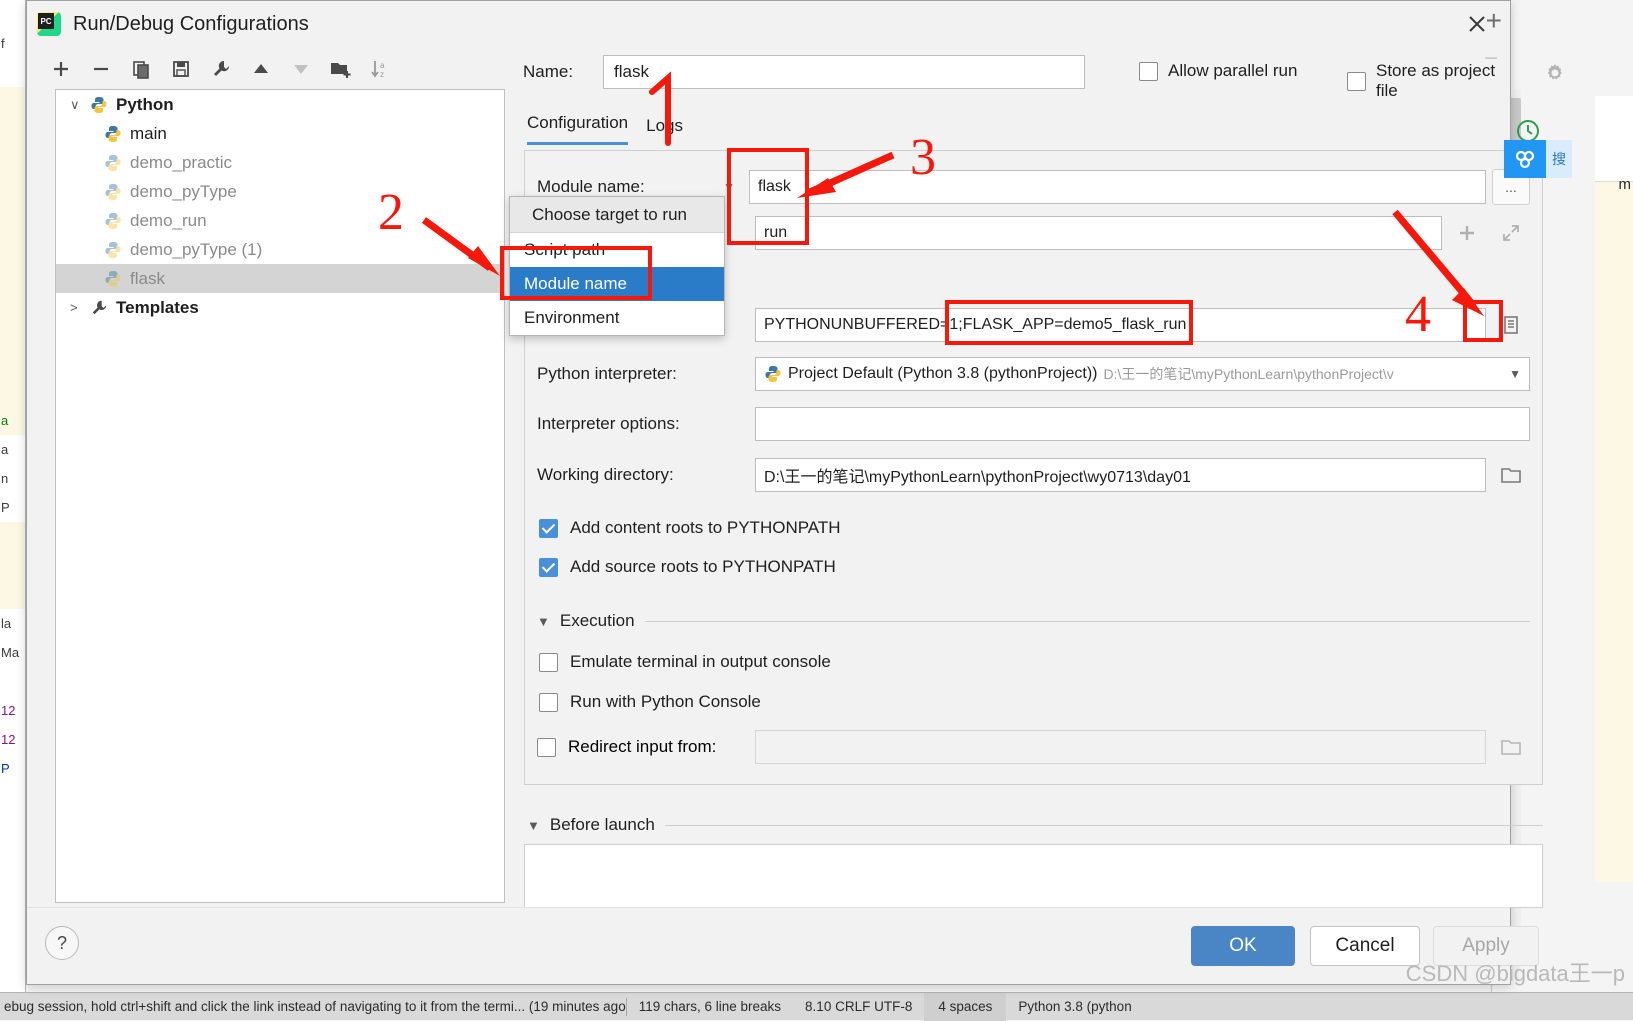  I want to click on status-interpreter: Python 3.8 (python, so click(1074, 1006).